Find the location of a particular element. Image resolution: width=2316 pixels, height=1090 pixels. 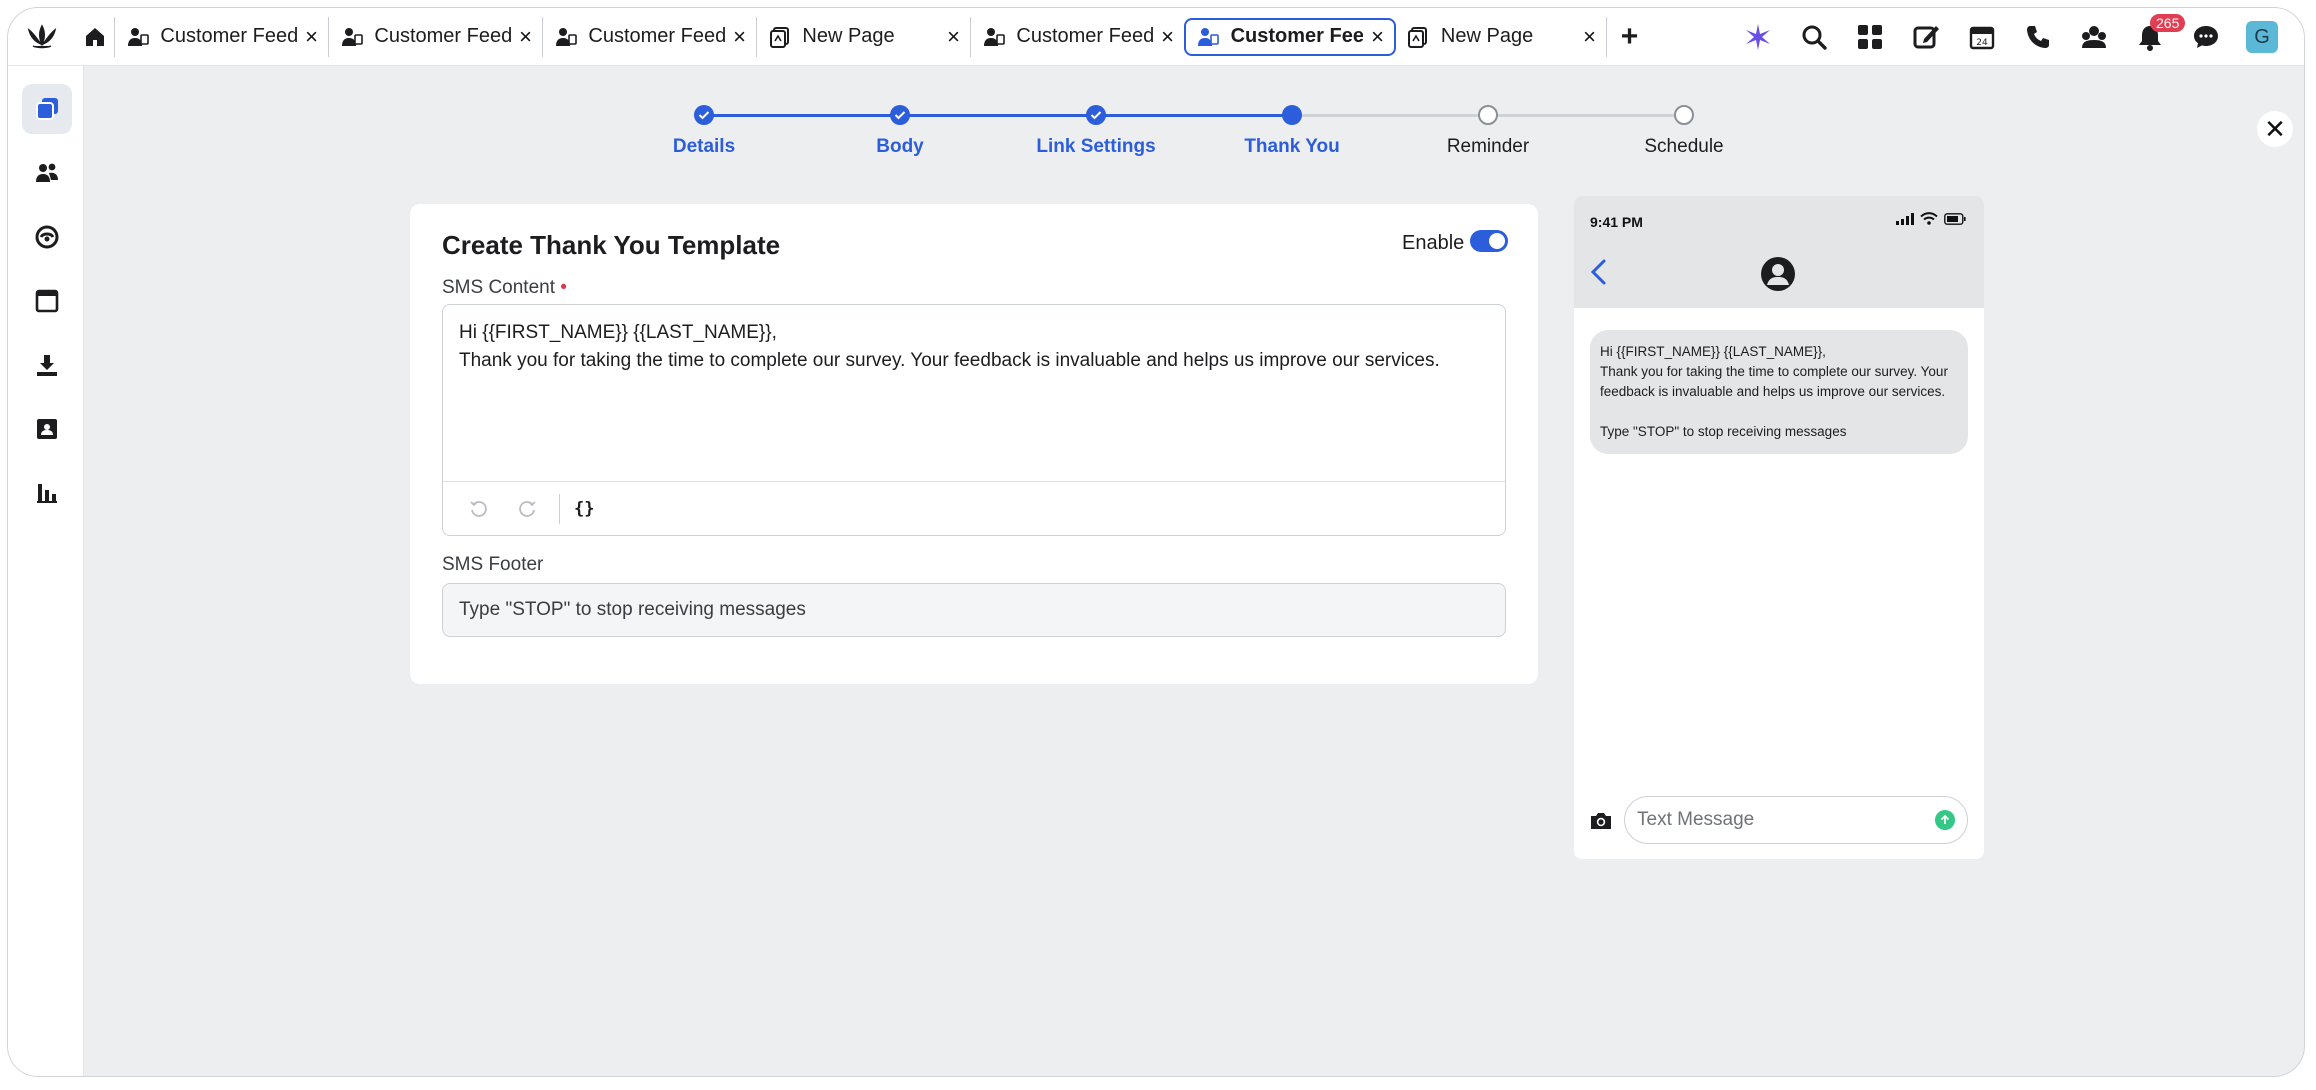

phone-status-icons is located at coordinates (1931, 218).